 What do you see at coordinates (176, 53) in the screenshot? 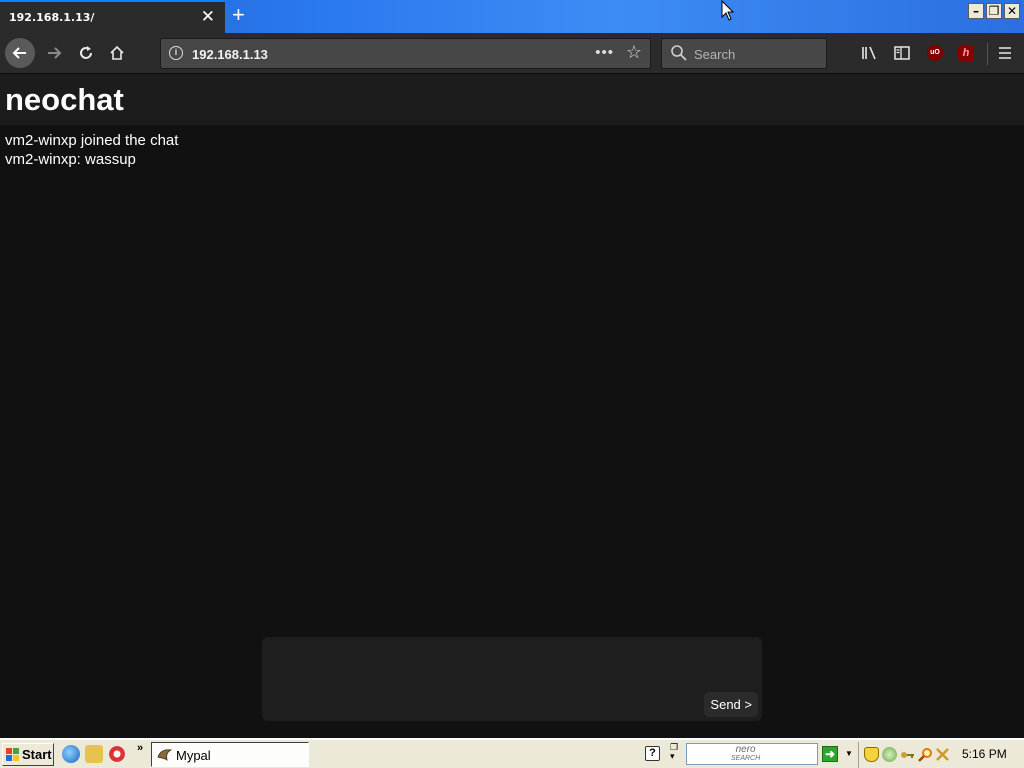
I see `site-info-icon: i` at bounding box center [176, 53].